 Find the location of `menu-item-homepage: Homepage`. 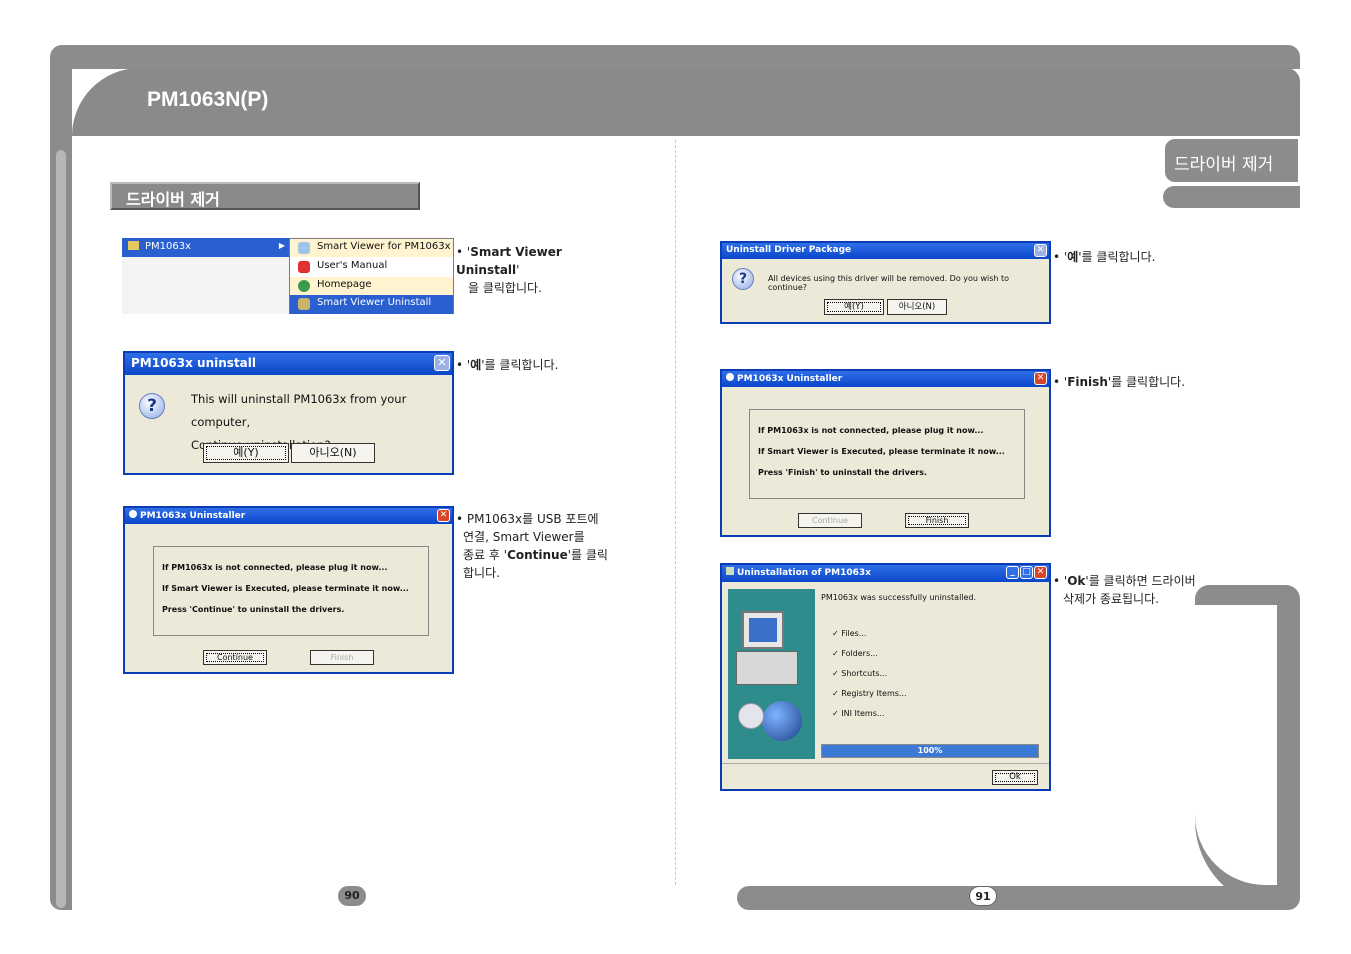

menu-item-homepage: Homepage is located at coordinates (371, 286).